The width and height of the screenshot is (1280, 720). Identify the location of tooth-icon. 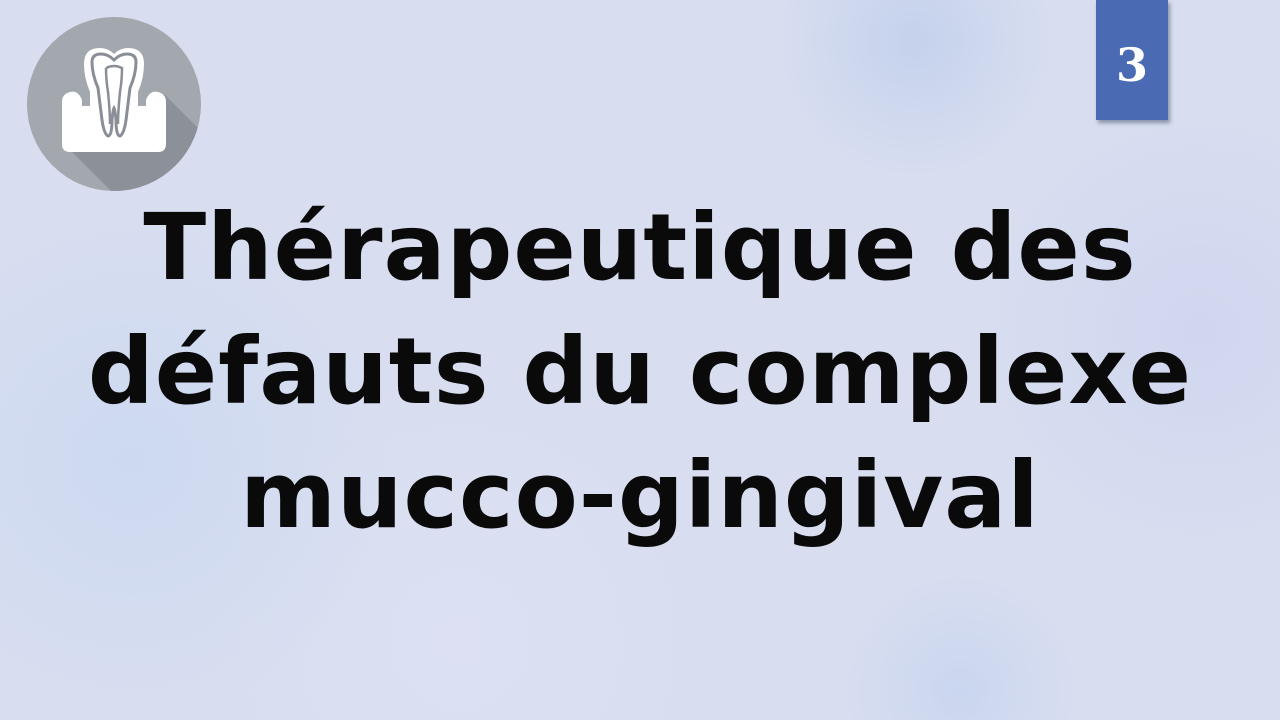
(114, 104).